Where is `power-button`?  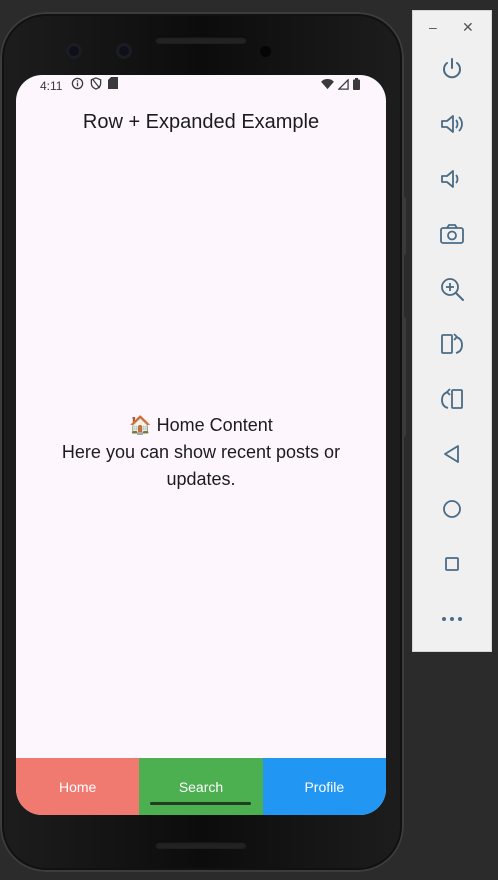
power-button is located at coordinates (452, 69).